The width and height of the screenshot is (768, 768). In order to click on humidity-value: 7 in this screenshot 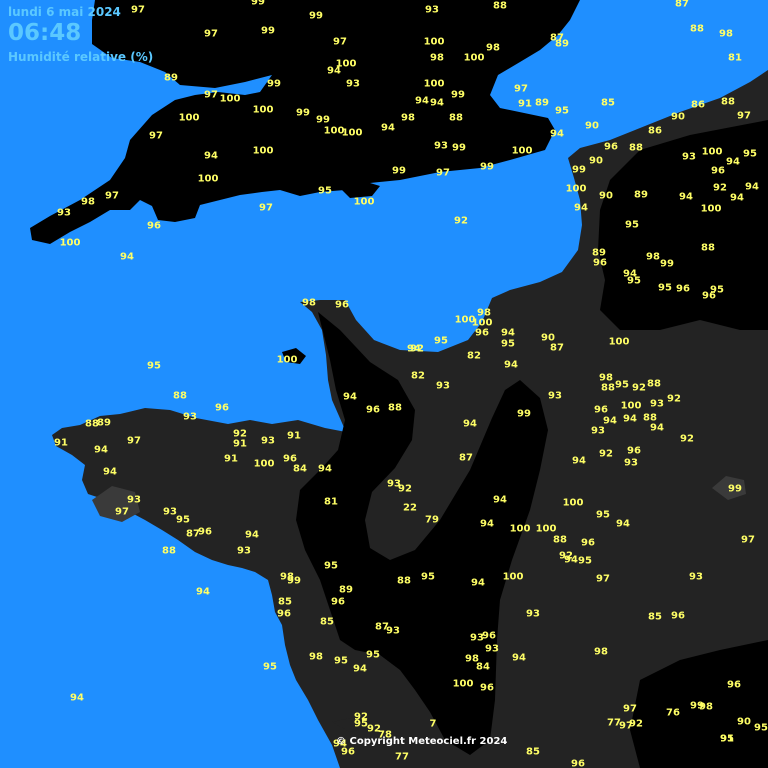, I will do `click(433, 724)`.